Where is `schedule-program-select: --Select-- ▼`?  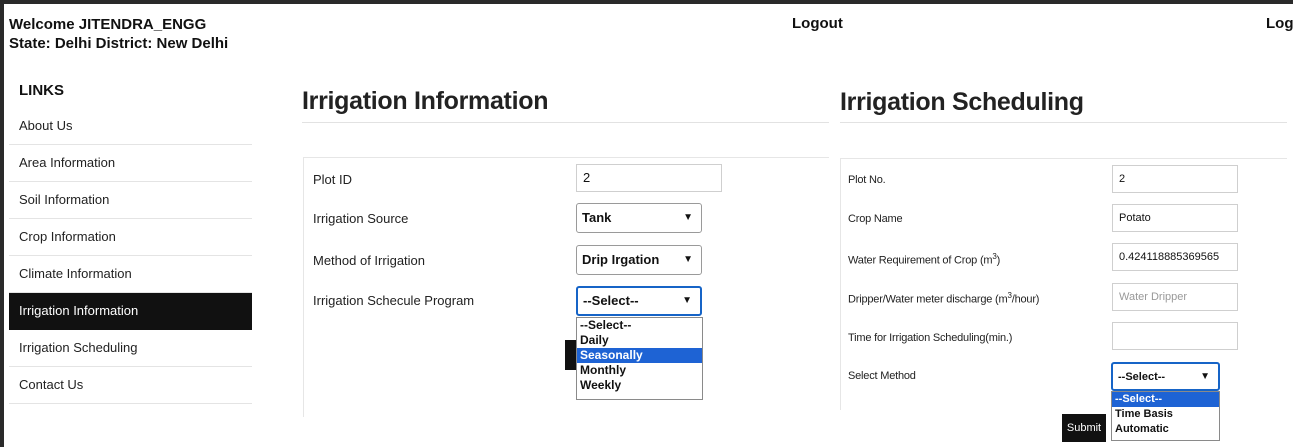
schedule-program-select: --Select-- ▼ is located at coordinates (639, 301).